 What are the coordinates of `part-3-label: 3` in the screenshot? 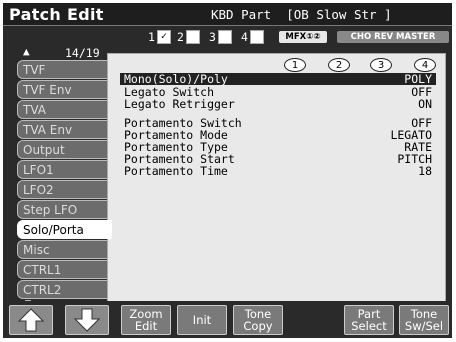 It's located at (212, 36).